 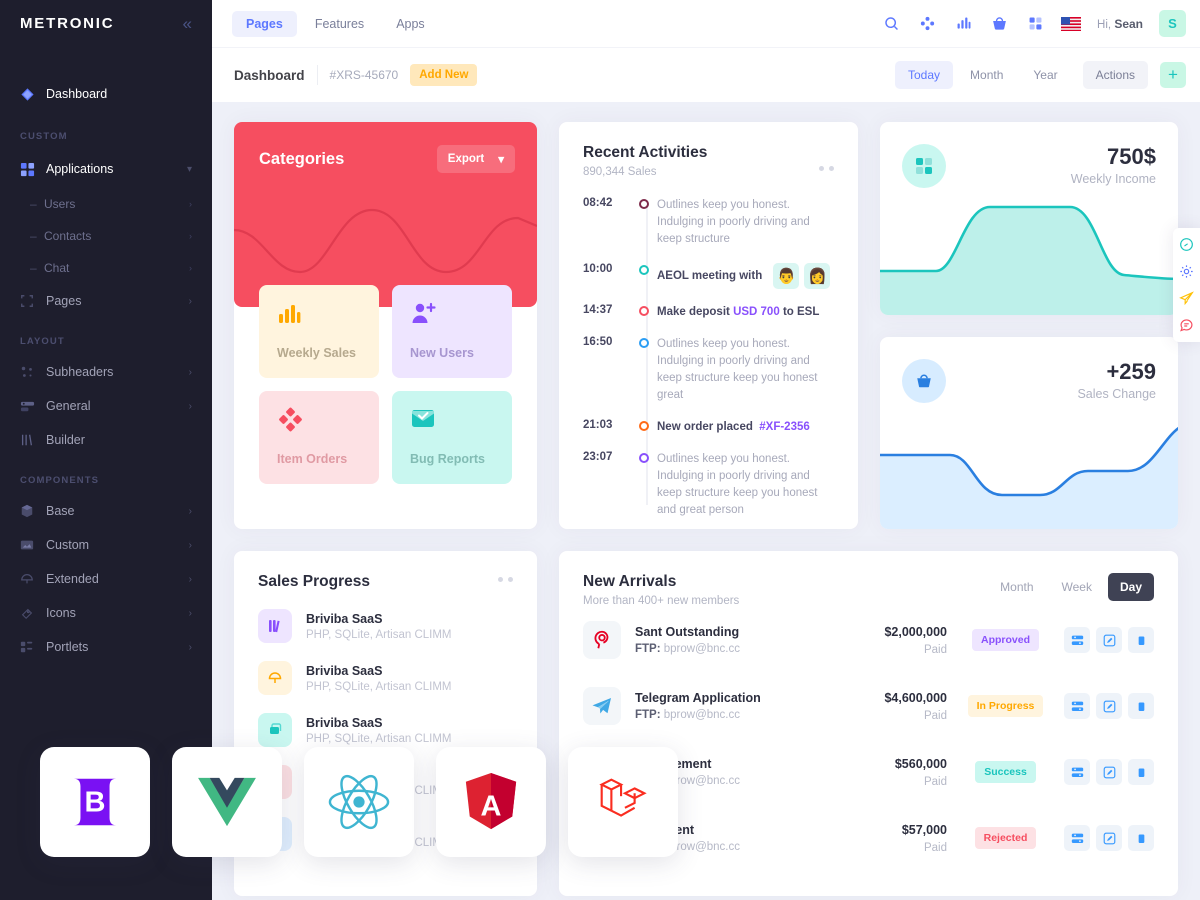 What do you see at coordinates (264, 23) in the screenshot?
I see `tab-pages: Pages` at bounding box center [264, 23].